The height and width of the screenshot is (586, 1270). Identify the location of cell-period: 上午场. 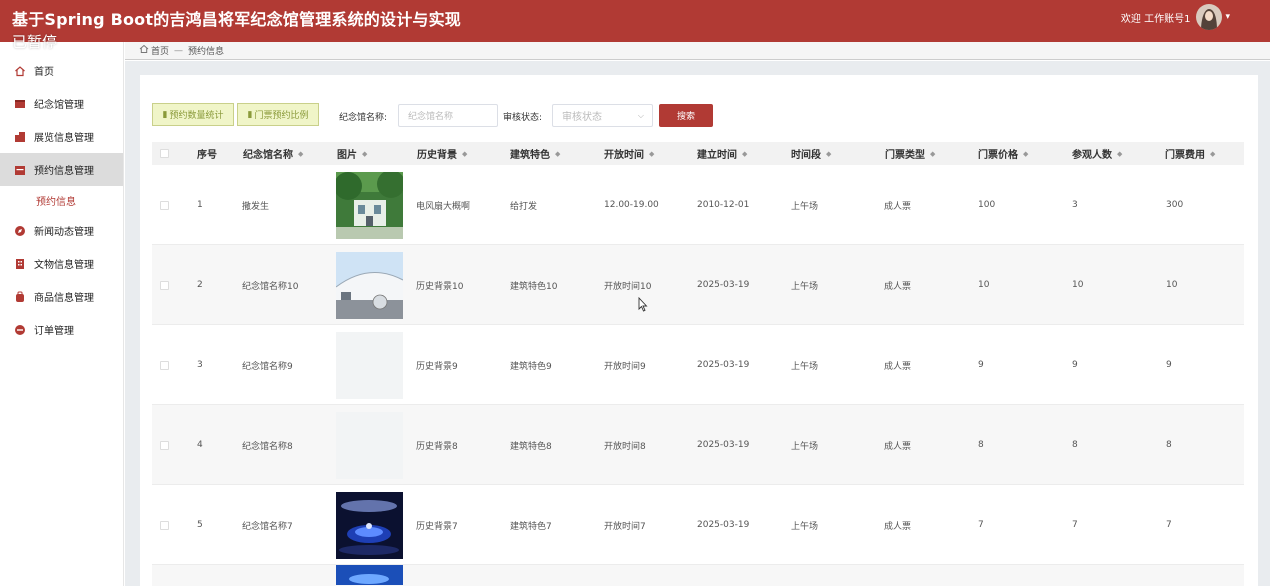
(805, 446).